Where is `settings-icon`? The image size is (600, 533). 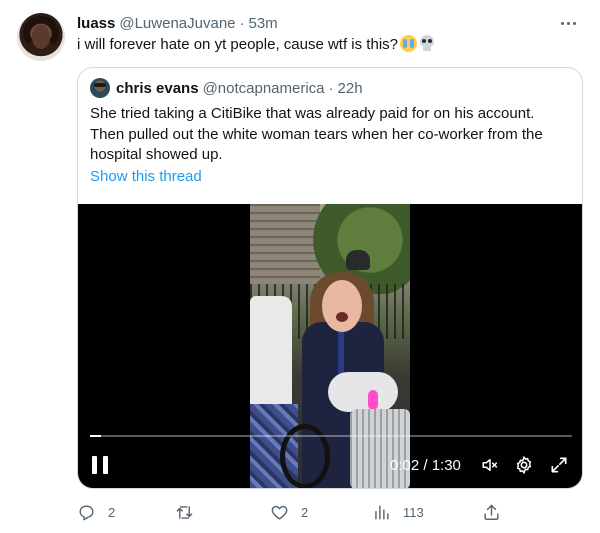
settings-icon is located at coordinates (524, 465).